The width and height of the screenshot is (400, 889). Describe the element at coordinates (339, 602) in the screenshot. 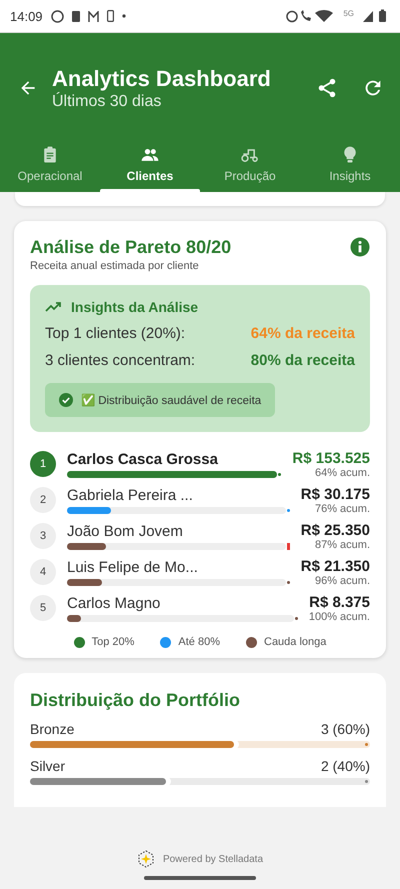

I see `revenue-amount: R$ 8.375` at that location.